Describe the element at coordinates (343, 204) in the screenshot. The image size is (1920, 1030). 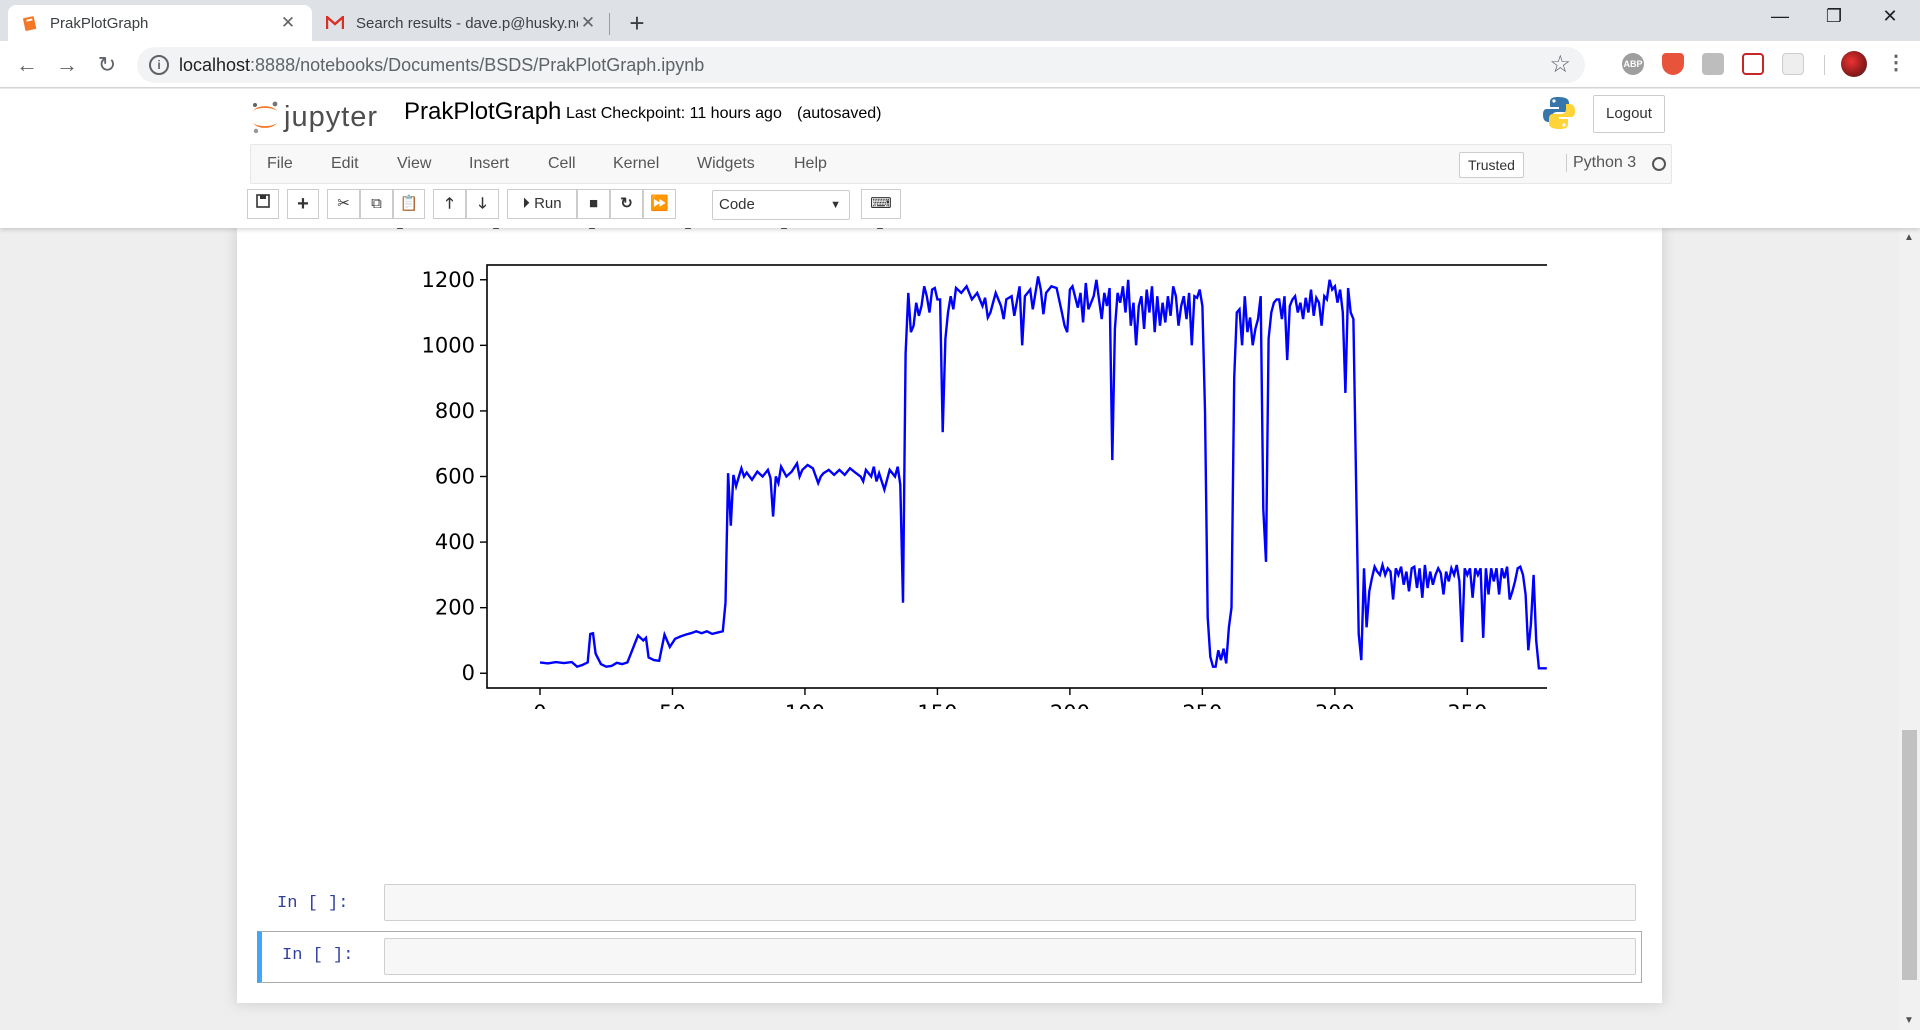
I see `cut-icon: ✂` at that location.